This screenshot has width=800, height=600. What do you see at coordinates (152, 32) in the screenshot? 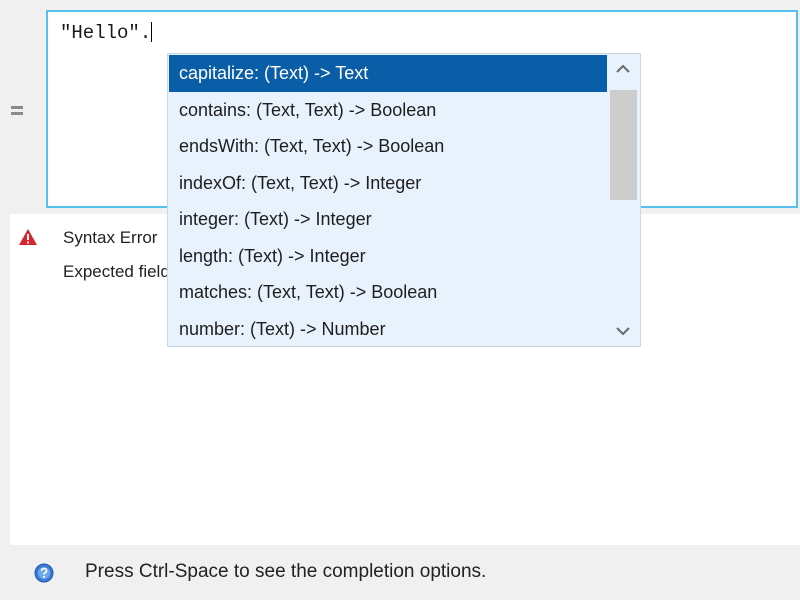
I see `text-caret` at bounding box center [152, 32].